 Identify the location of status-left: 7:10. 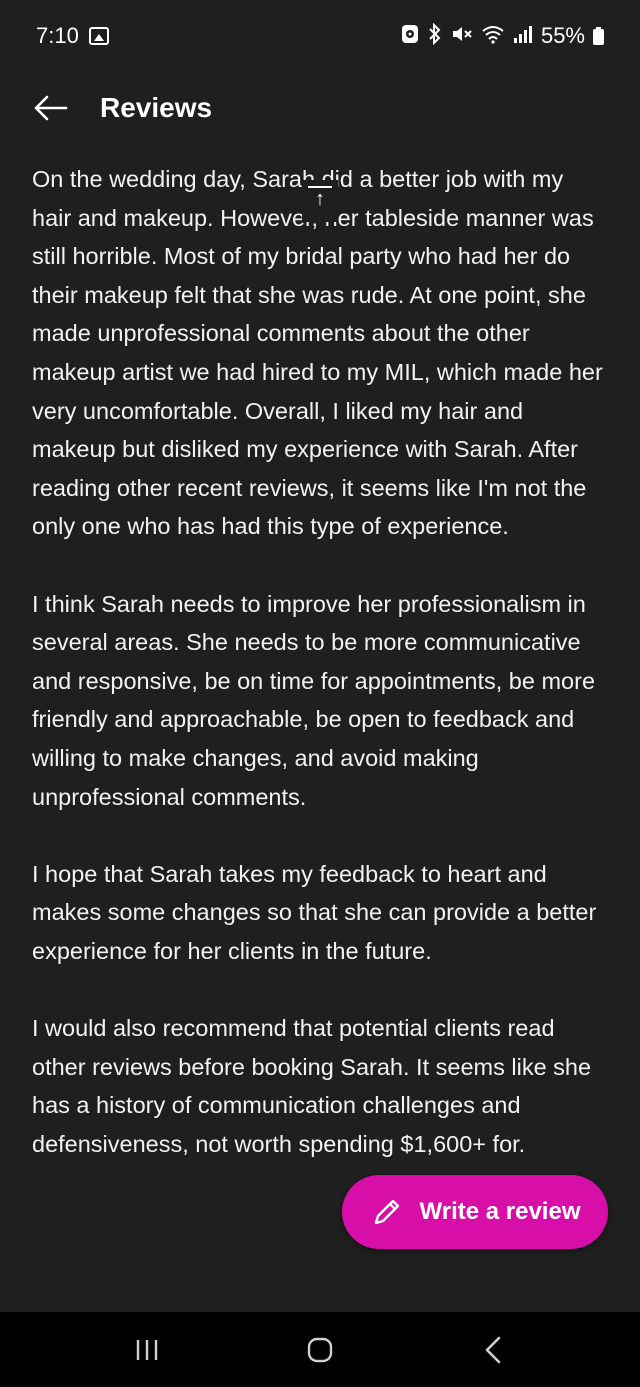
(72, 36).